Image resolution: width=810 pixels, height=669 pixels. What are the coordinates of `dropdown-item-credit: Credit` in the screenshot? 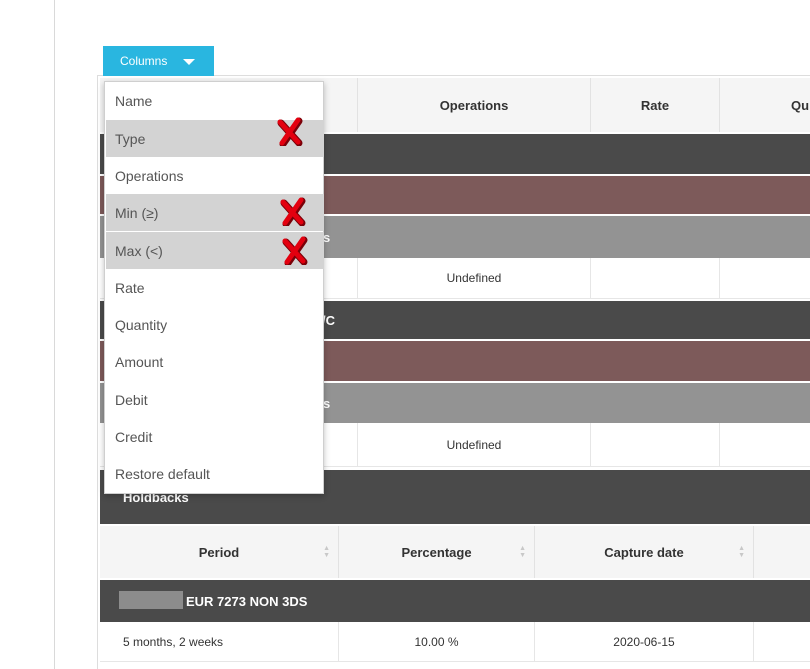 It's located at (215, 436).